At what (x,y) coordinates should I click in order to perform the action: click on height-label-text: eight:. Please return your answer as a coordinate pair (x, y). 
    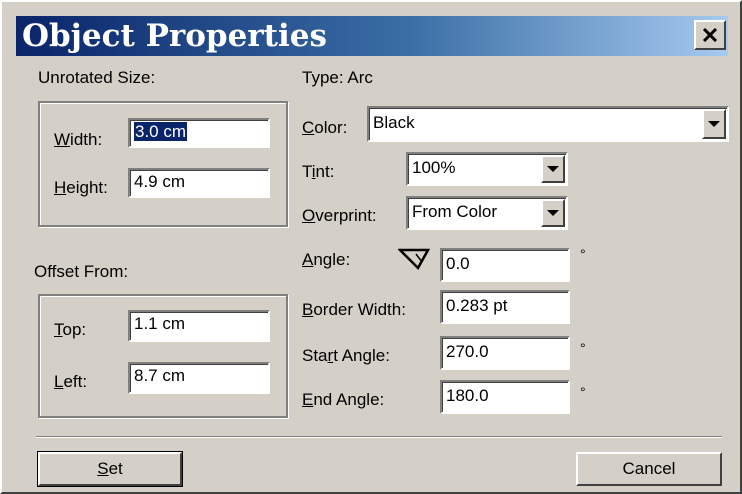
    Looking at the image, I should click on (87, 187).